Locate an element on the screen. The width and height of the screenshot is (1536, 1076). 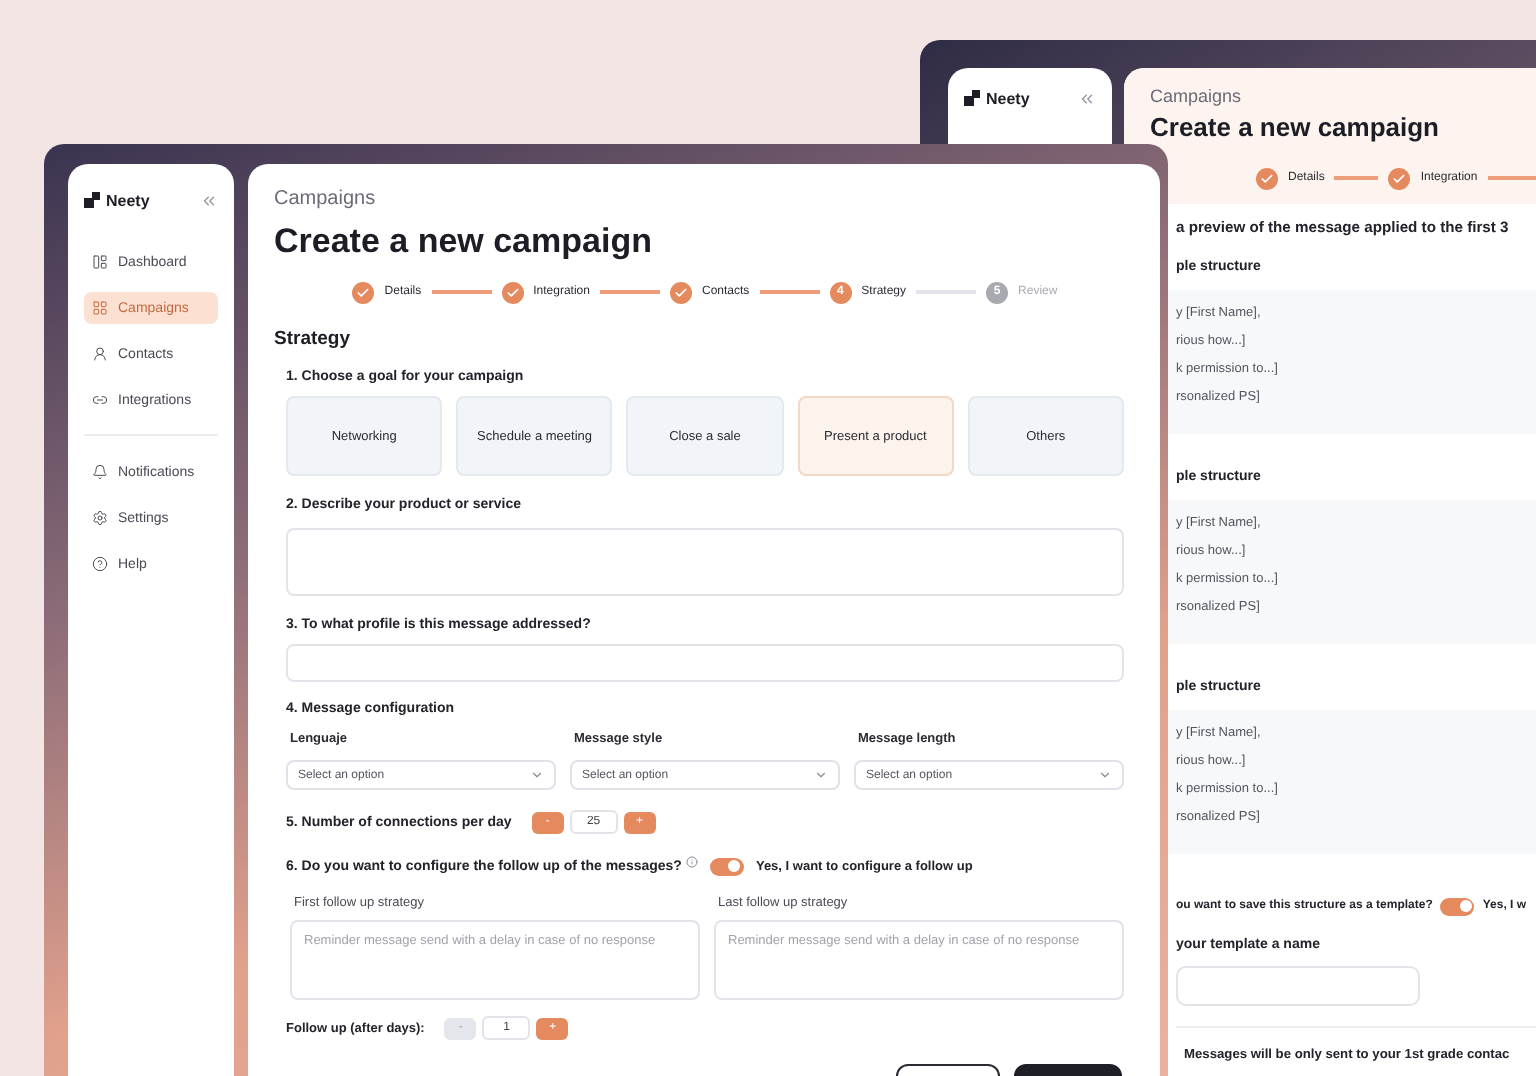
info-icon is located at coordinates (691, 861).